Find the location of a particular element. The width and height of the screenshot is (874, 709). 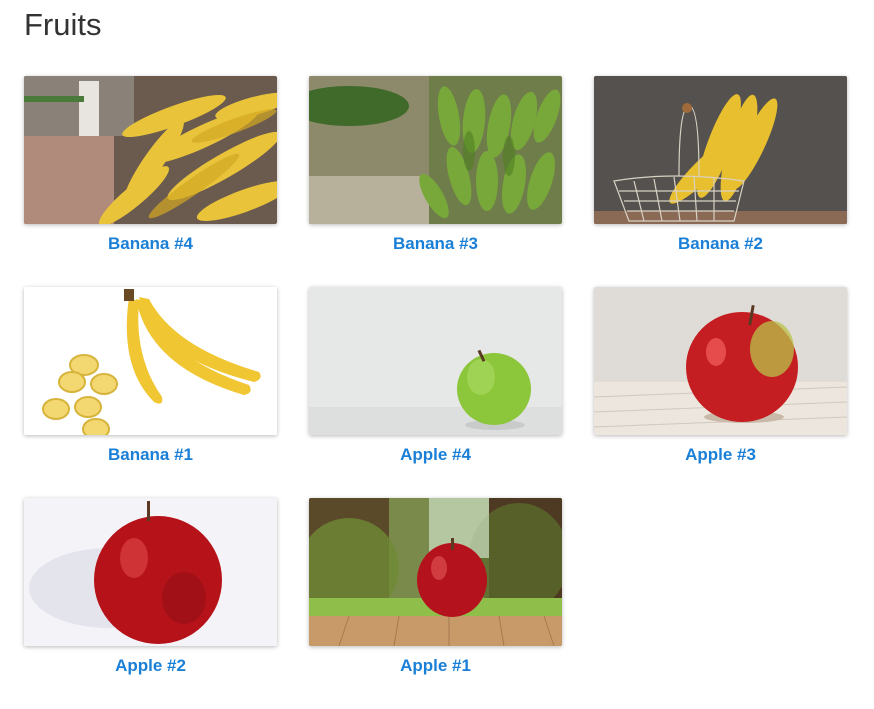

gallery-card-banana-3: Banana #3 is located at coordinates (435, 181).